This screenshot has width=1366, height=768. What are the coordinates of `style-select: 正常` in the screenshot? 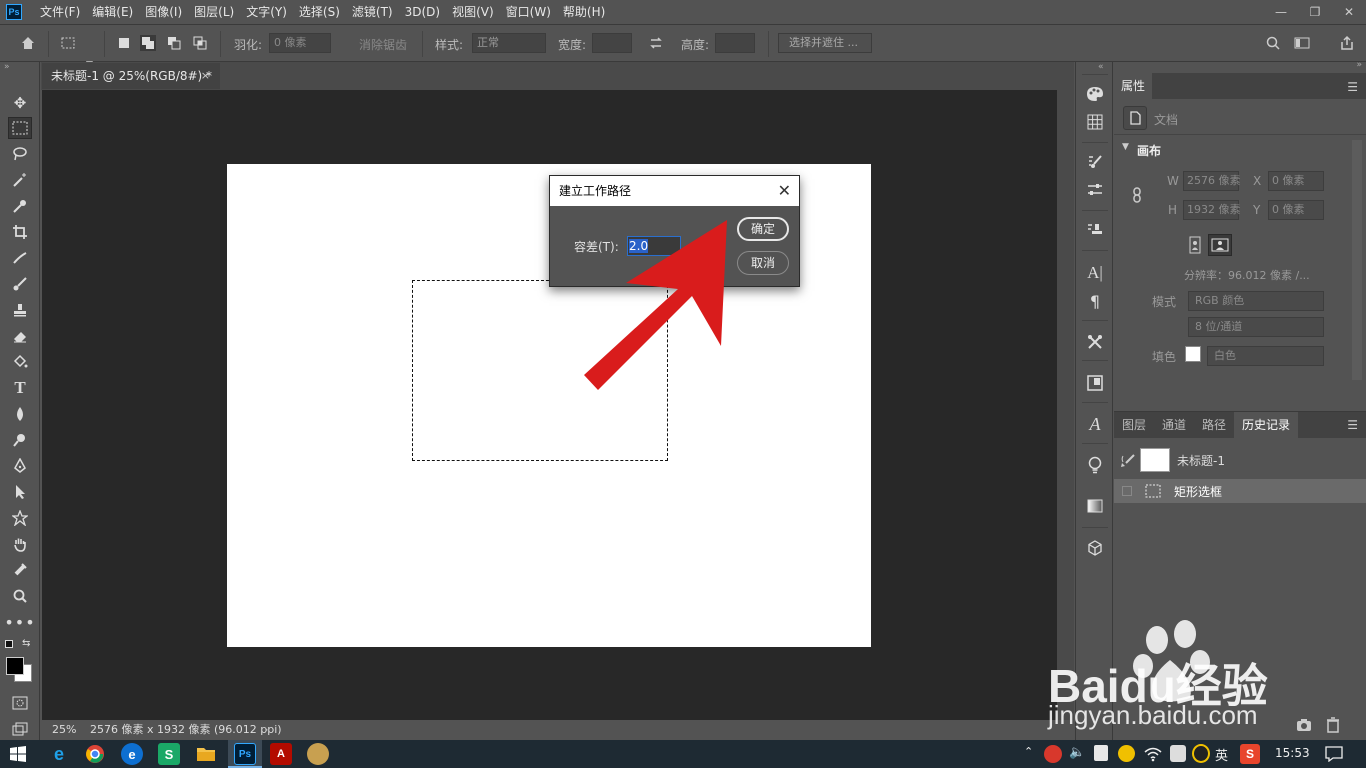 It's located at (509, 43).